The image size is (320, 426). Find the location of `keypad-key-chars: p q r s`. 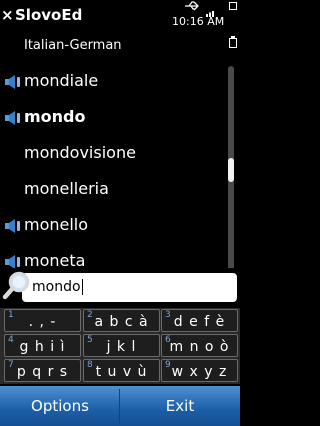

keypad-key-chars: p q r s is located at coordinates (42, 372).